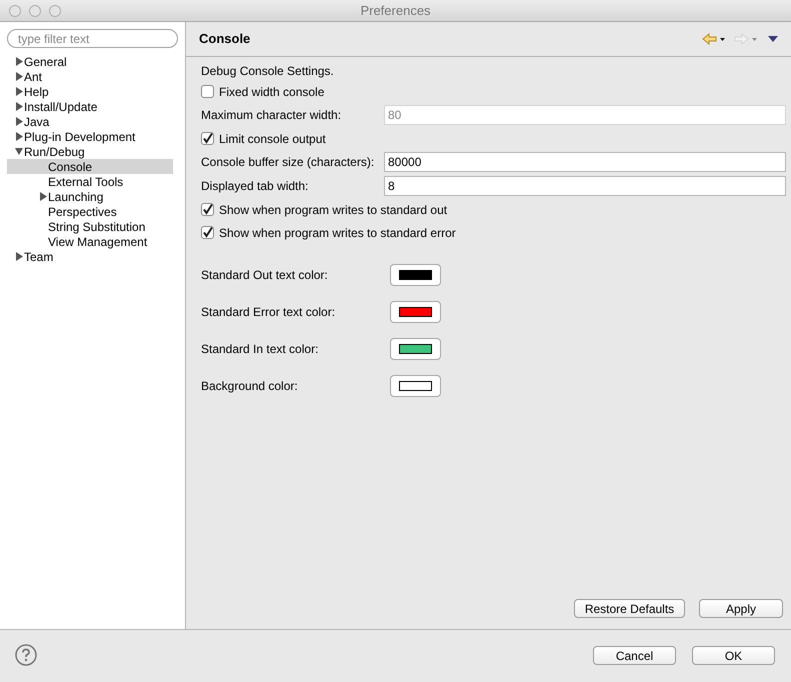 The width and height of the screenshot is (791, 682). Describe the element at coordinates (634, 655) in the screenshot. I see `dialog-button: Cancel` at that location.